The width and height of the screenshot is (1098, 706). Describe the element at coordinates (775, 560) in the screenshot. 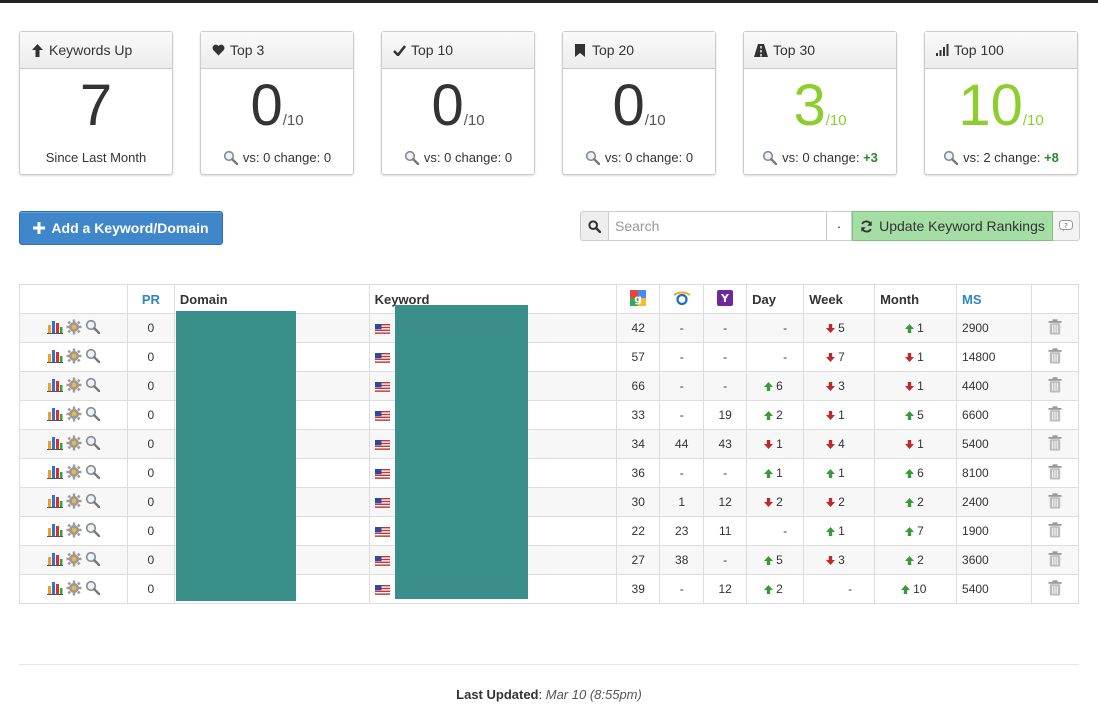

I see `day-cell: 5` at that location.